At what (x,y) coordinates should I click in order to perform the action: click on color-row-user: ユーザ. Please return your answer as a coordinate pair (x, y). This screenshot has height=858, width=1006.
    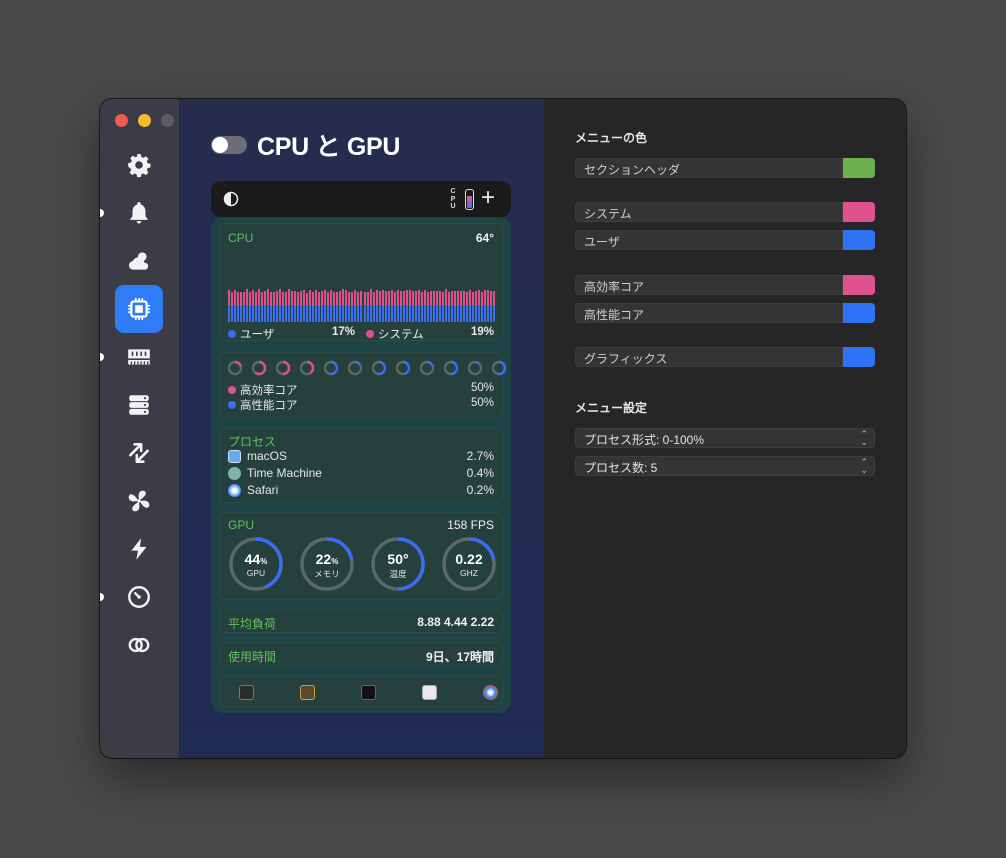
    Looking at the image, I should click on (725, 240).